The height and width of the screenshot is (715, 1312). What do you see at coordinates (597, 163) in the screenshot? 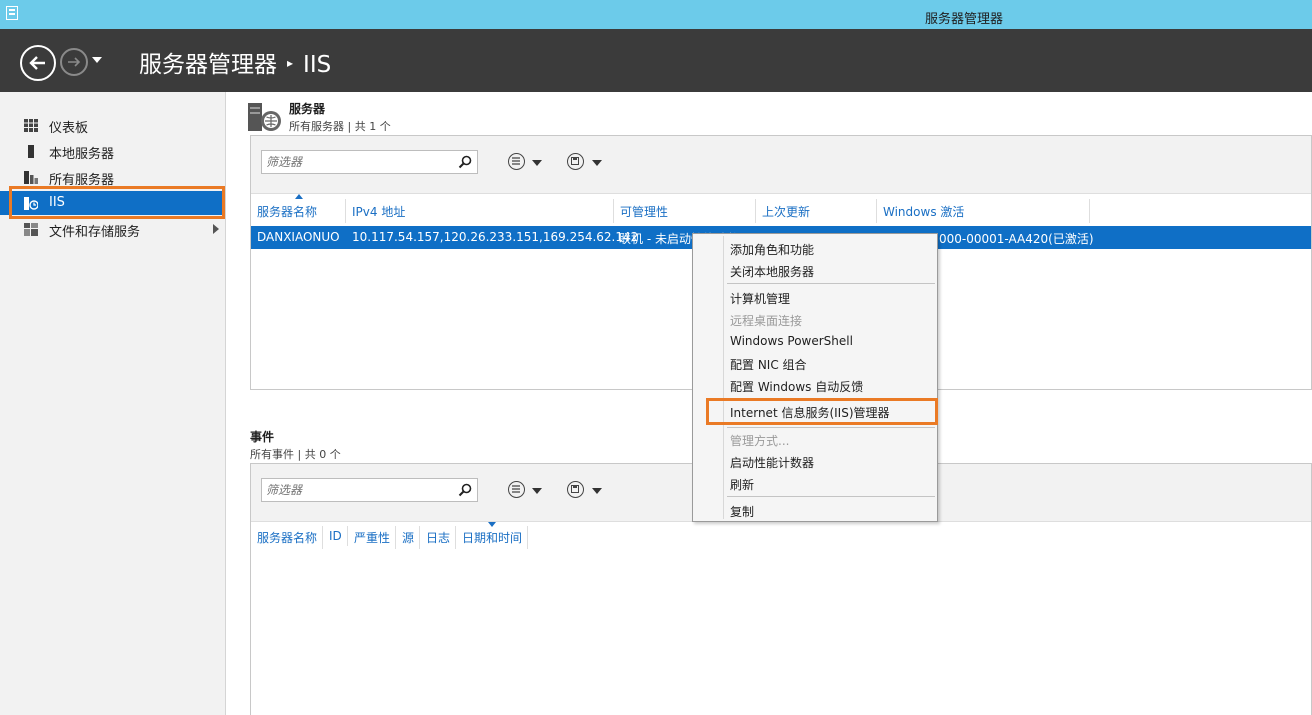
I see `save-query-dropdown-icon` at bounding box center [597, 163].